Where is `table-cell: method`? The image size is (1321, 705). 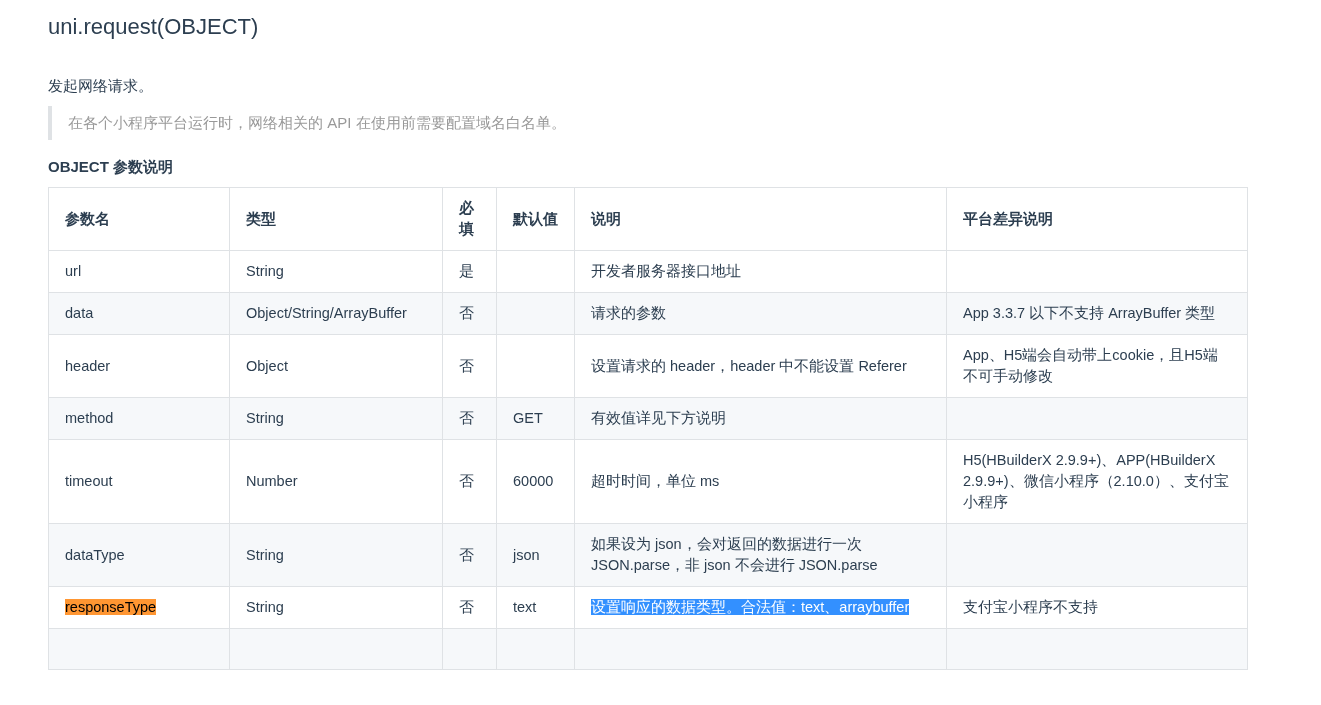
table-cell: method is located at coordinates (139, 418).